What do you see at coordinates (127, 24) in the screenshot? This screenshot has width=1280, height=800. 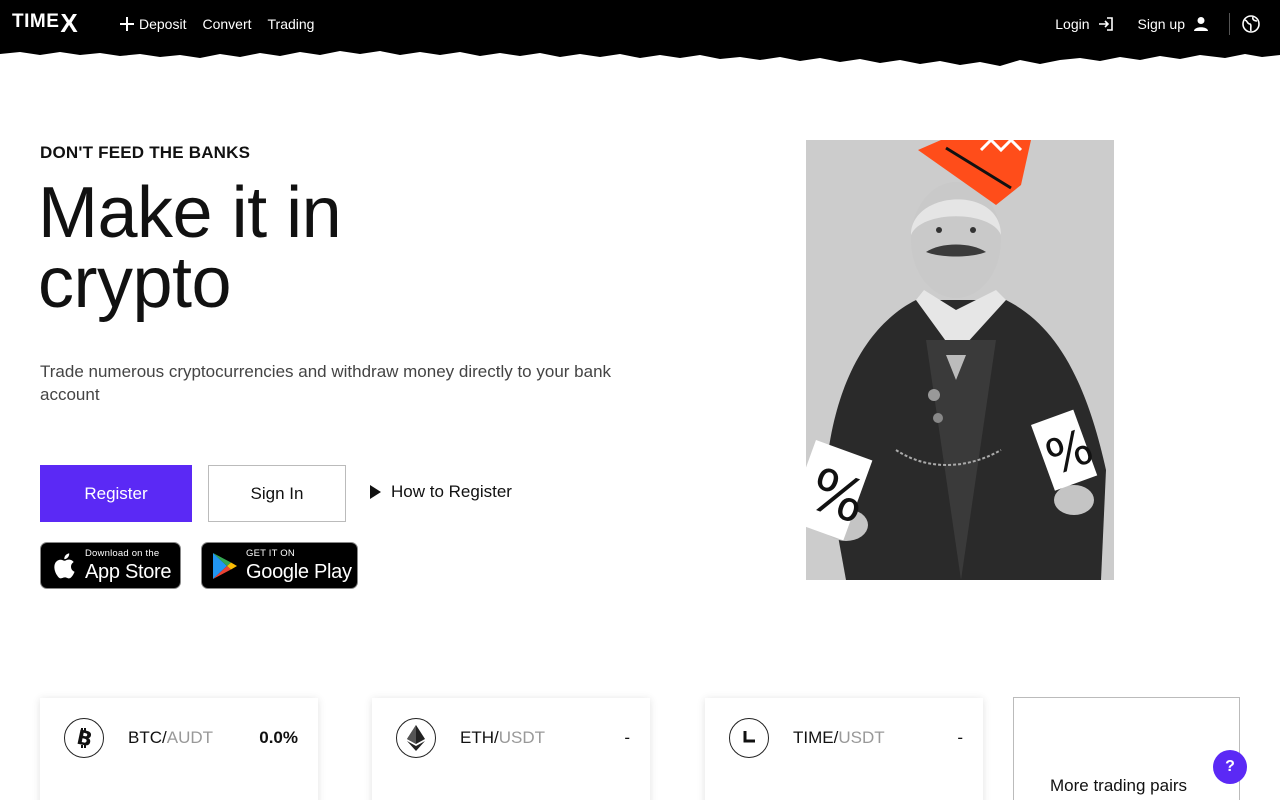 I see `plus-icon` at bounding box center [127, 24].